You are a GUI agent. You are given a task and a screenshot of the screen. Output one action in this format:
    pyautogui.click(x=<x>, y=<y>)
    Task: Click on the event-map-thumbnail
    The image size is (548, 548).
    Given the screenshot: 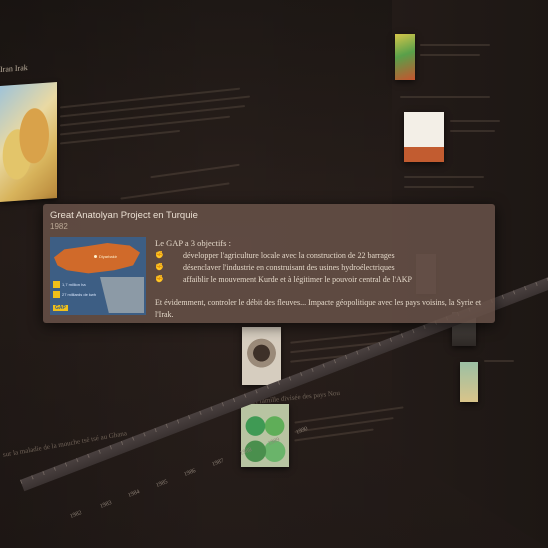 What is the action you would take?
    pyautogui.click(x=28, y=142)
    